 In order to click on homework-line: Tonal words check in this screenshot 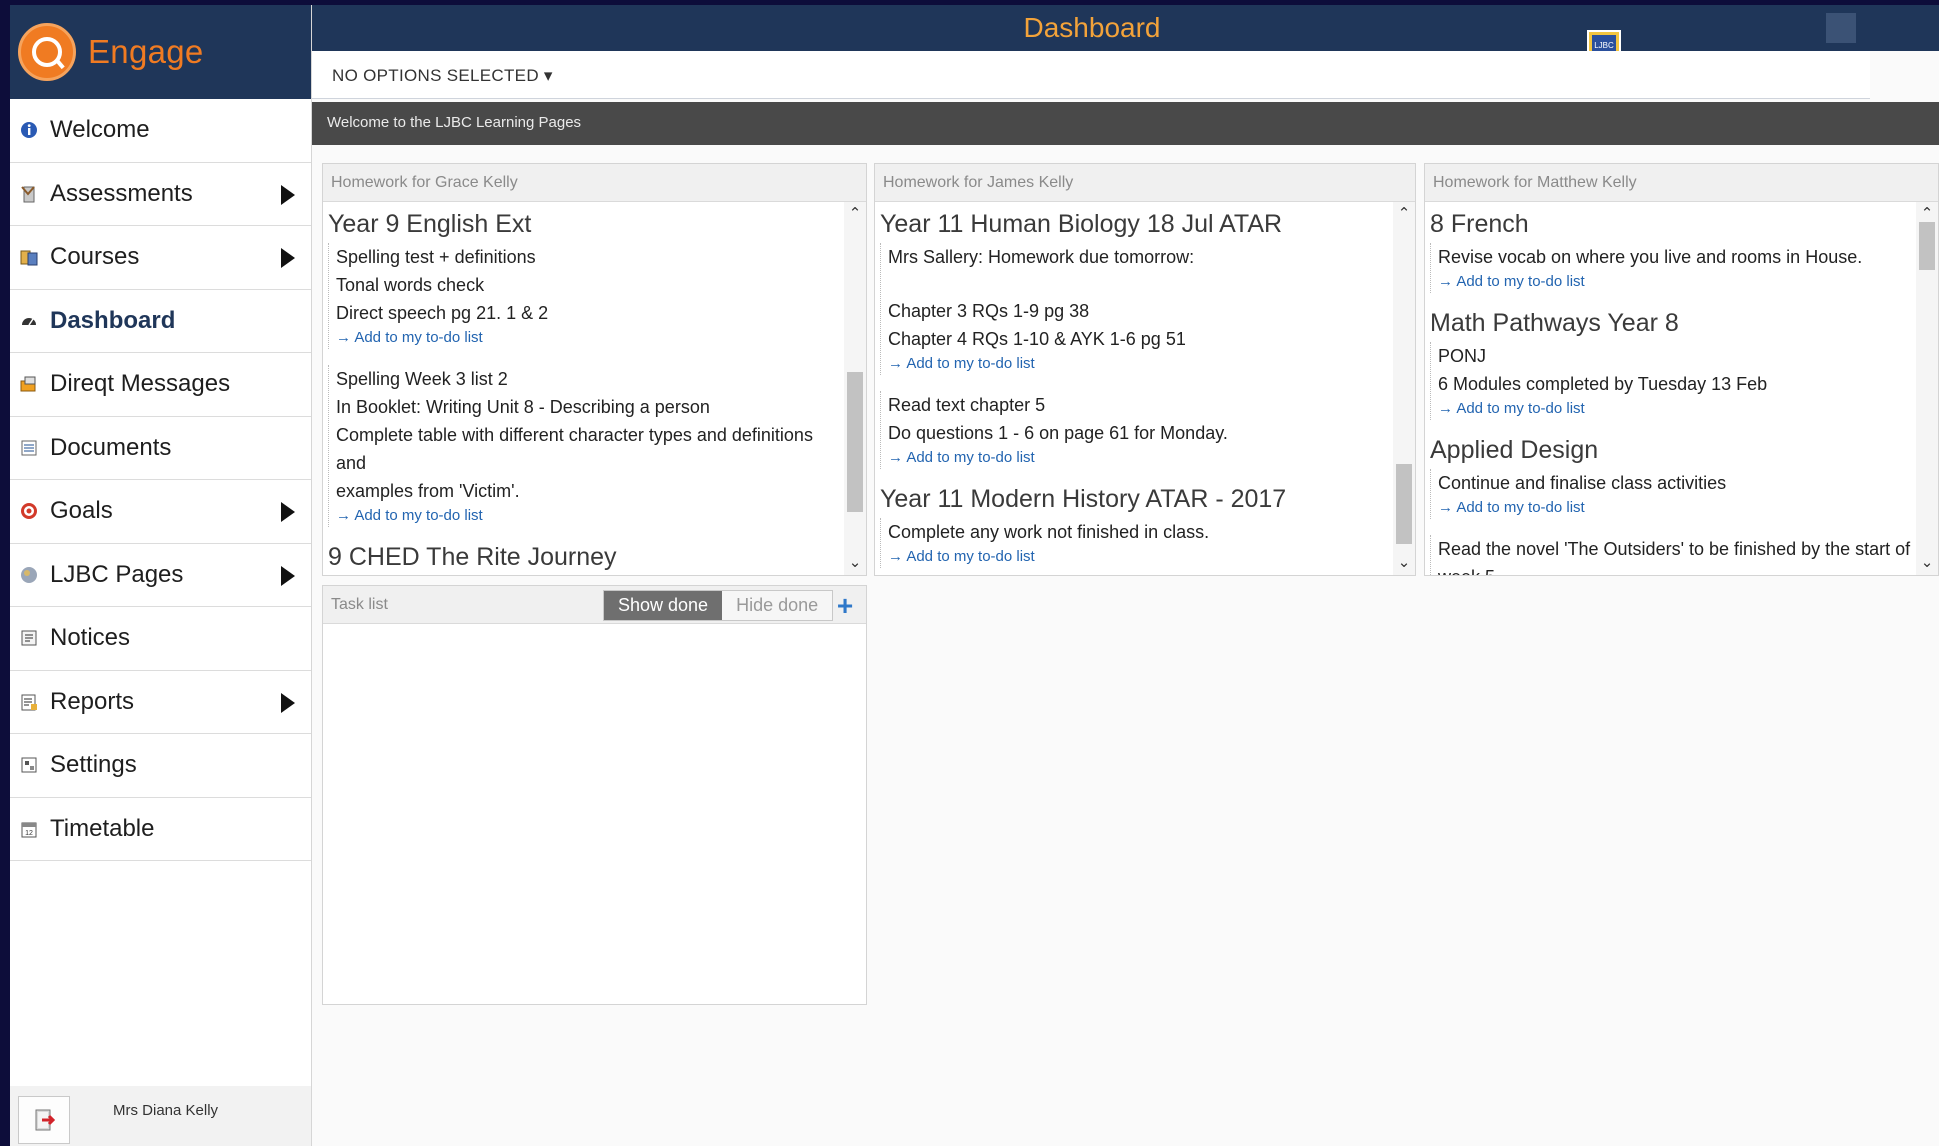, I will do `click(410, 285)`.